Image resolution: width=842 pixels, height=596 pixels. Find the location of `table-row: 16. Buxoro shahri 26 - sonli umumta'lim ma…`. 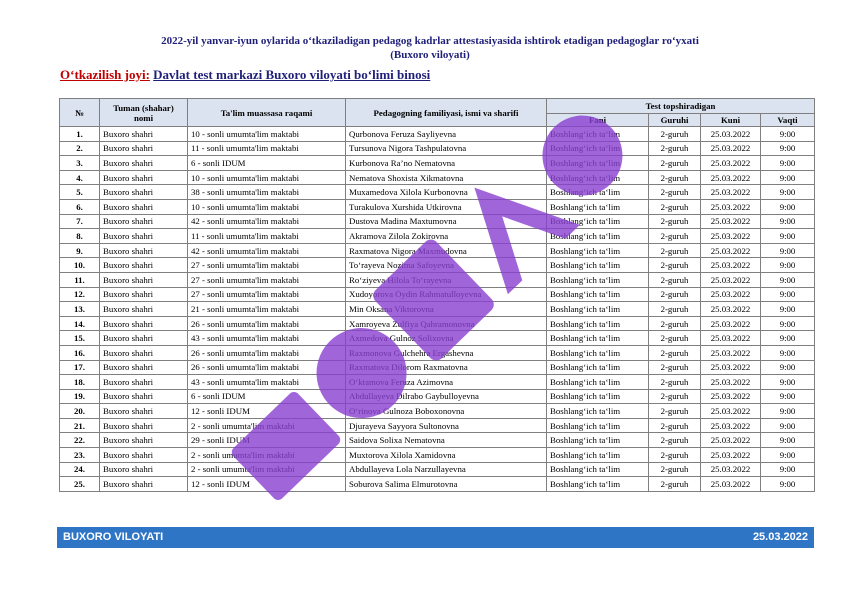

table-row: 16. Buxoro shahri 26 - sonli umumta'lim ma… is located at coordinates (437, 352).